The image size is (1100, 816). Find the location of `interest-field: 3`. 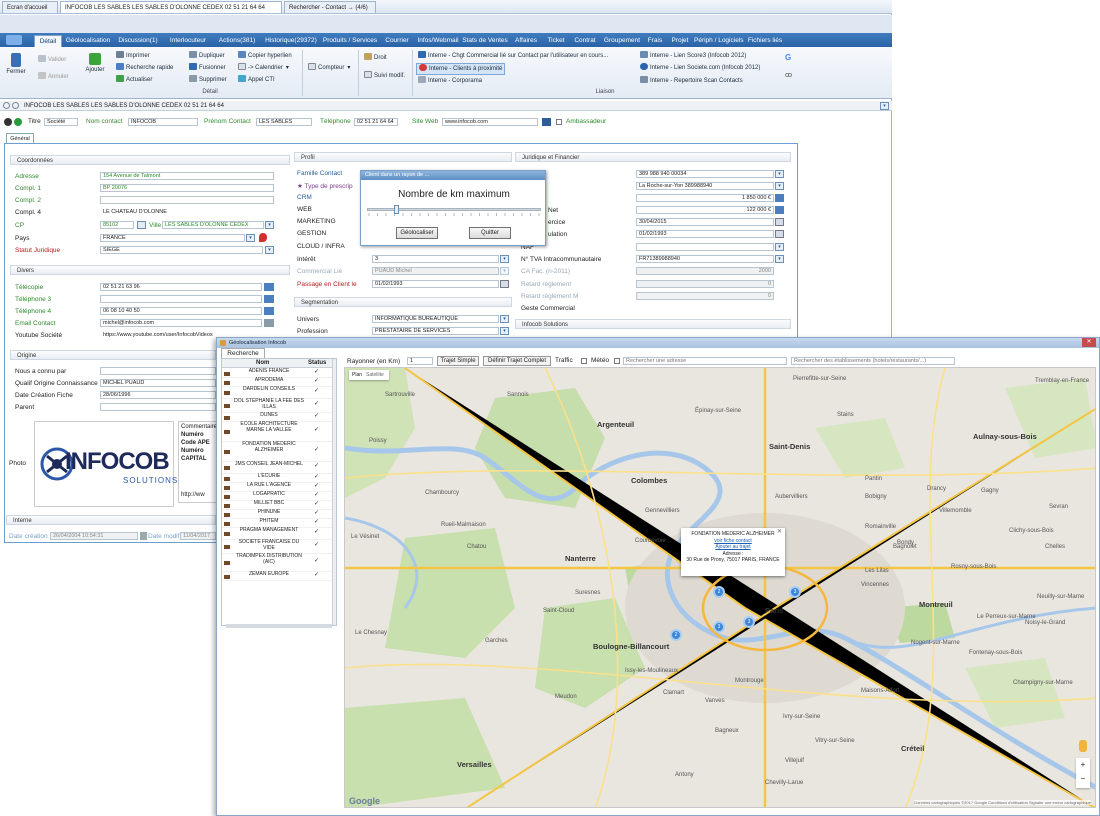

interest-field: 3 is located at coordinates (435, 259).